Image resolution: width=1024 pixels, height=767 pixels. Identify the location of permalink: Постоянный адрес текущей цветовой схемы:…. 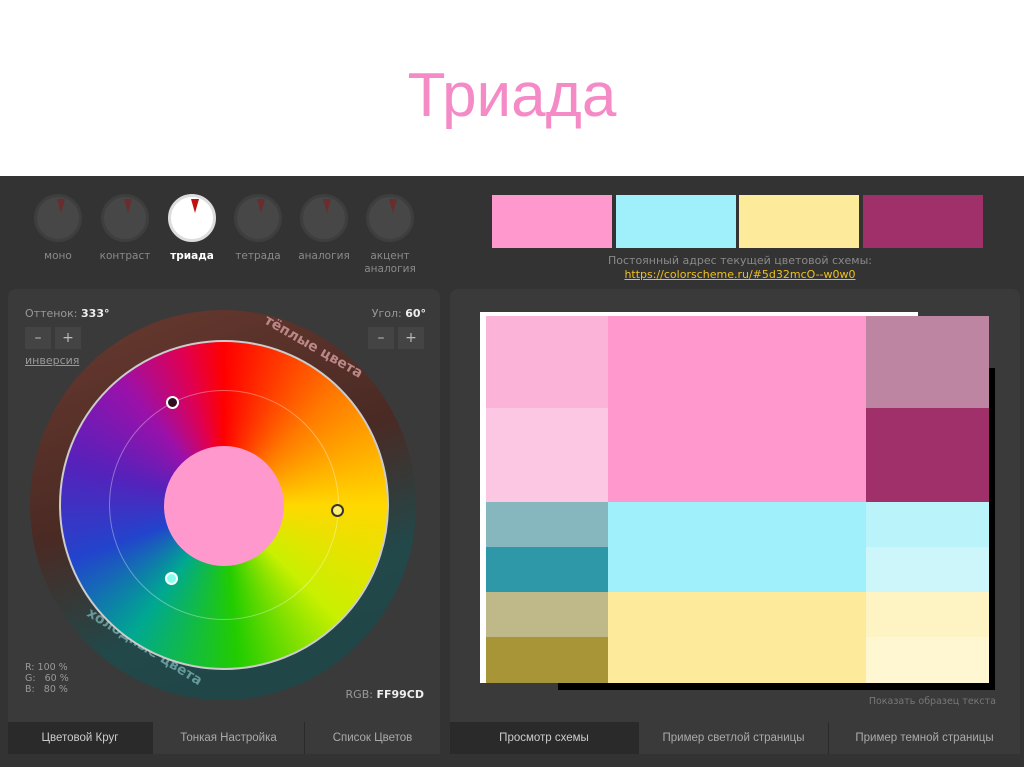
(740, 268).